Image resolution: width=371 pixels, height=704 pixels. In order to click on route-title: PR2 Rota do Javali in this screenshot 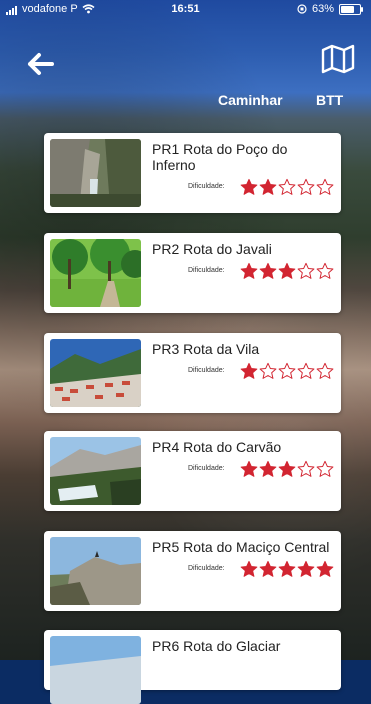, I will do `click(212, 249)`.